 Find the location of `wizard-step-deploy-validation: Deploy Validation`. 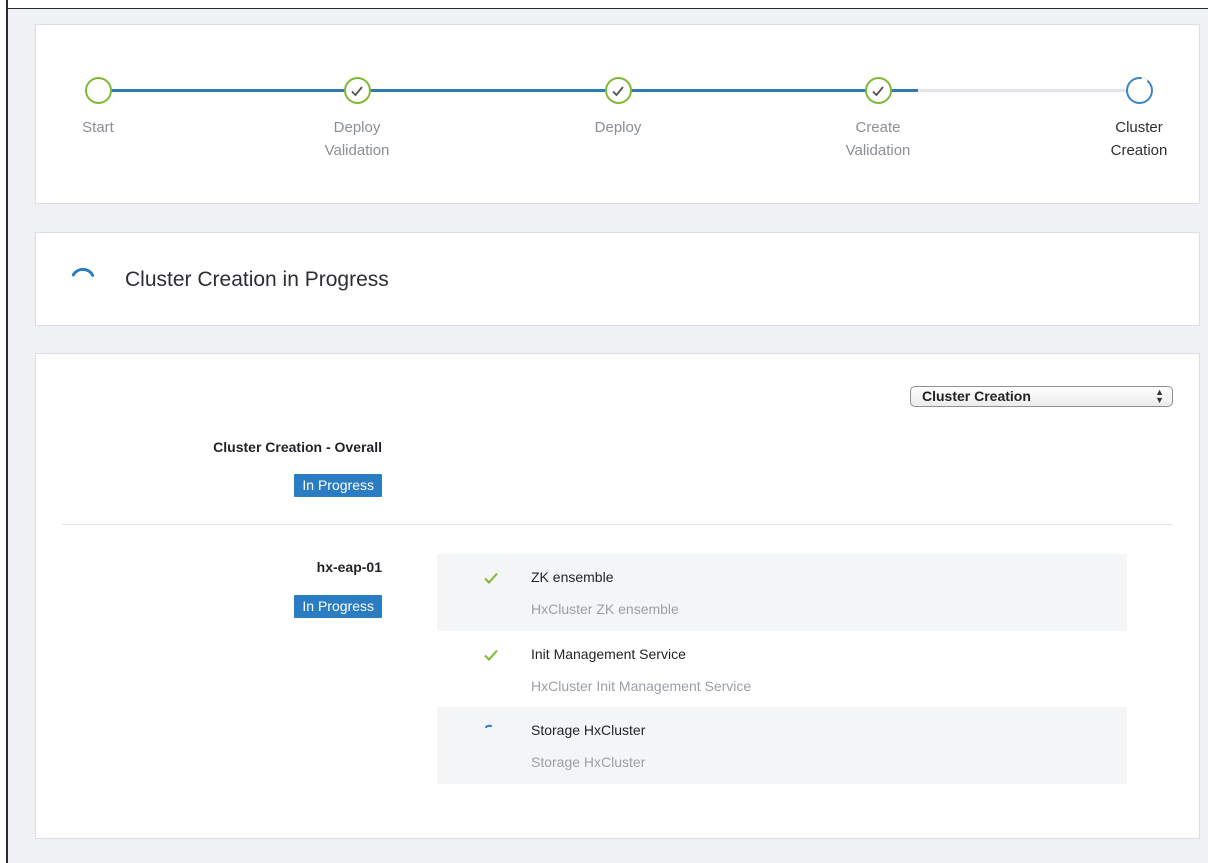

wizard-step-deploy-validation: Deploy Validation is located at coordinates (357, 119).